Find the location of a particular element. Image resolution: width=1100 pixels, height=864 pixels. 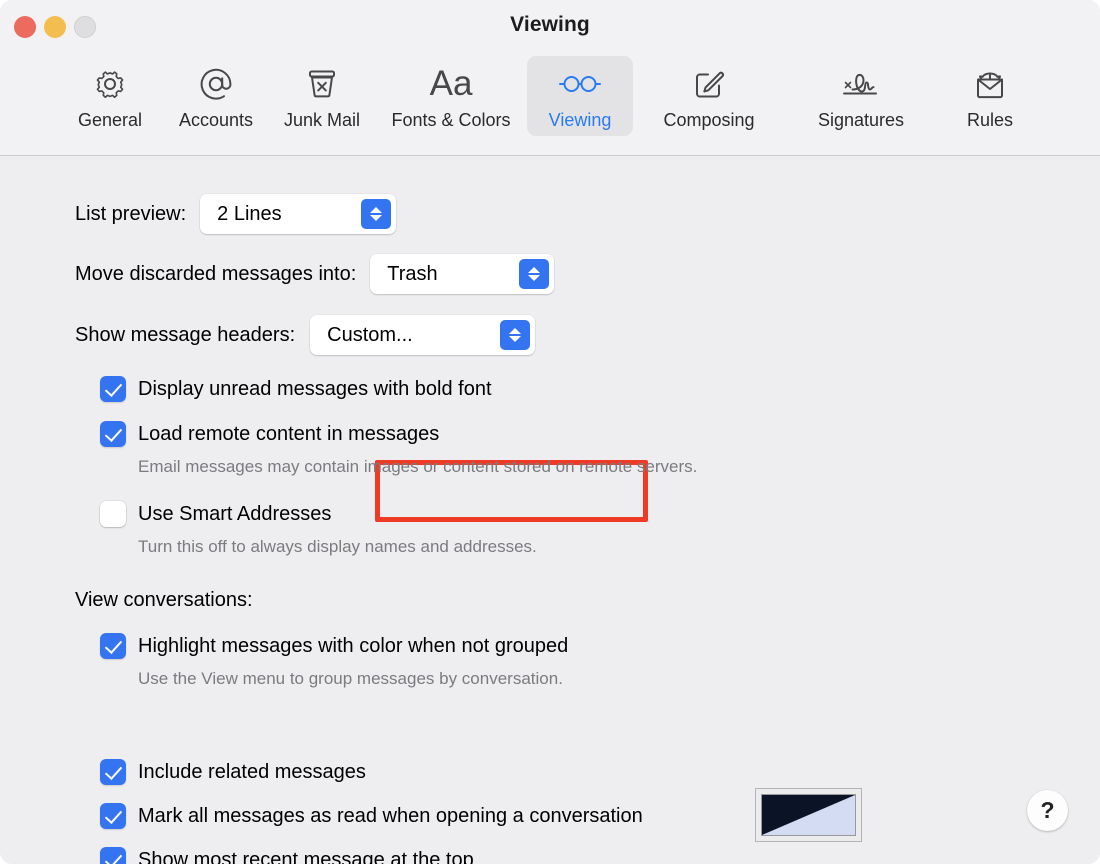

checkbox-label: Include related messages is located at coordinates (252, 771).